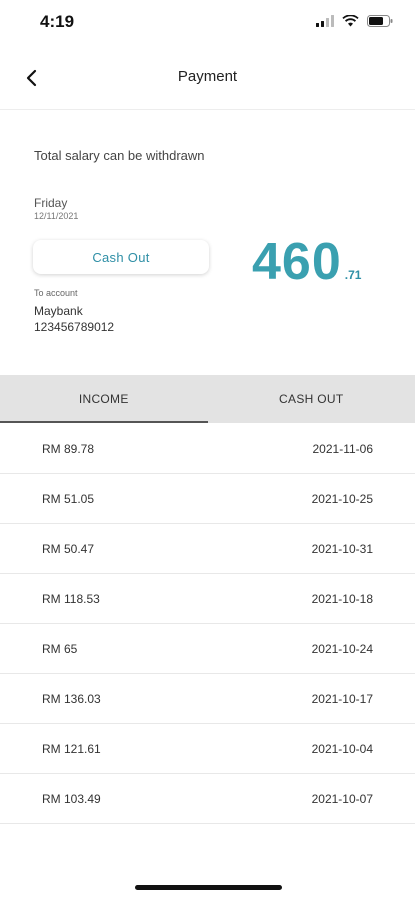  I want to click on list-item: RM 136.03 2021-10-17, so click(207, 699).